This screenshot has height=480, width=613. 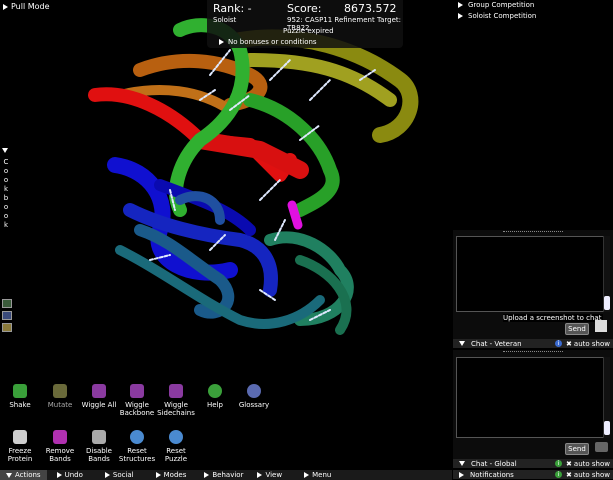 I want to click on tool-label: Wiggle Backbone, so click(x=137, y=409).